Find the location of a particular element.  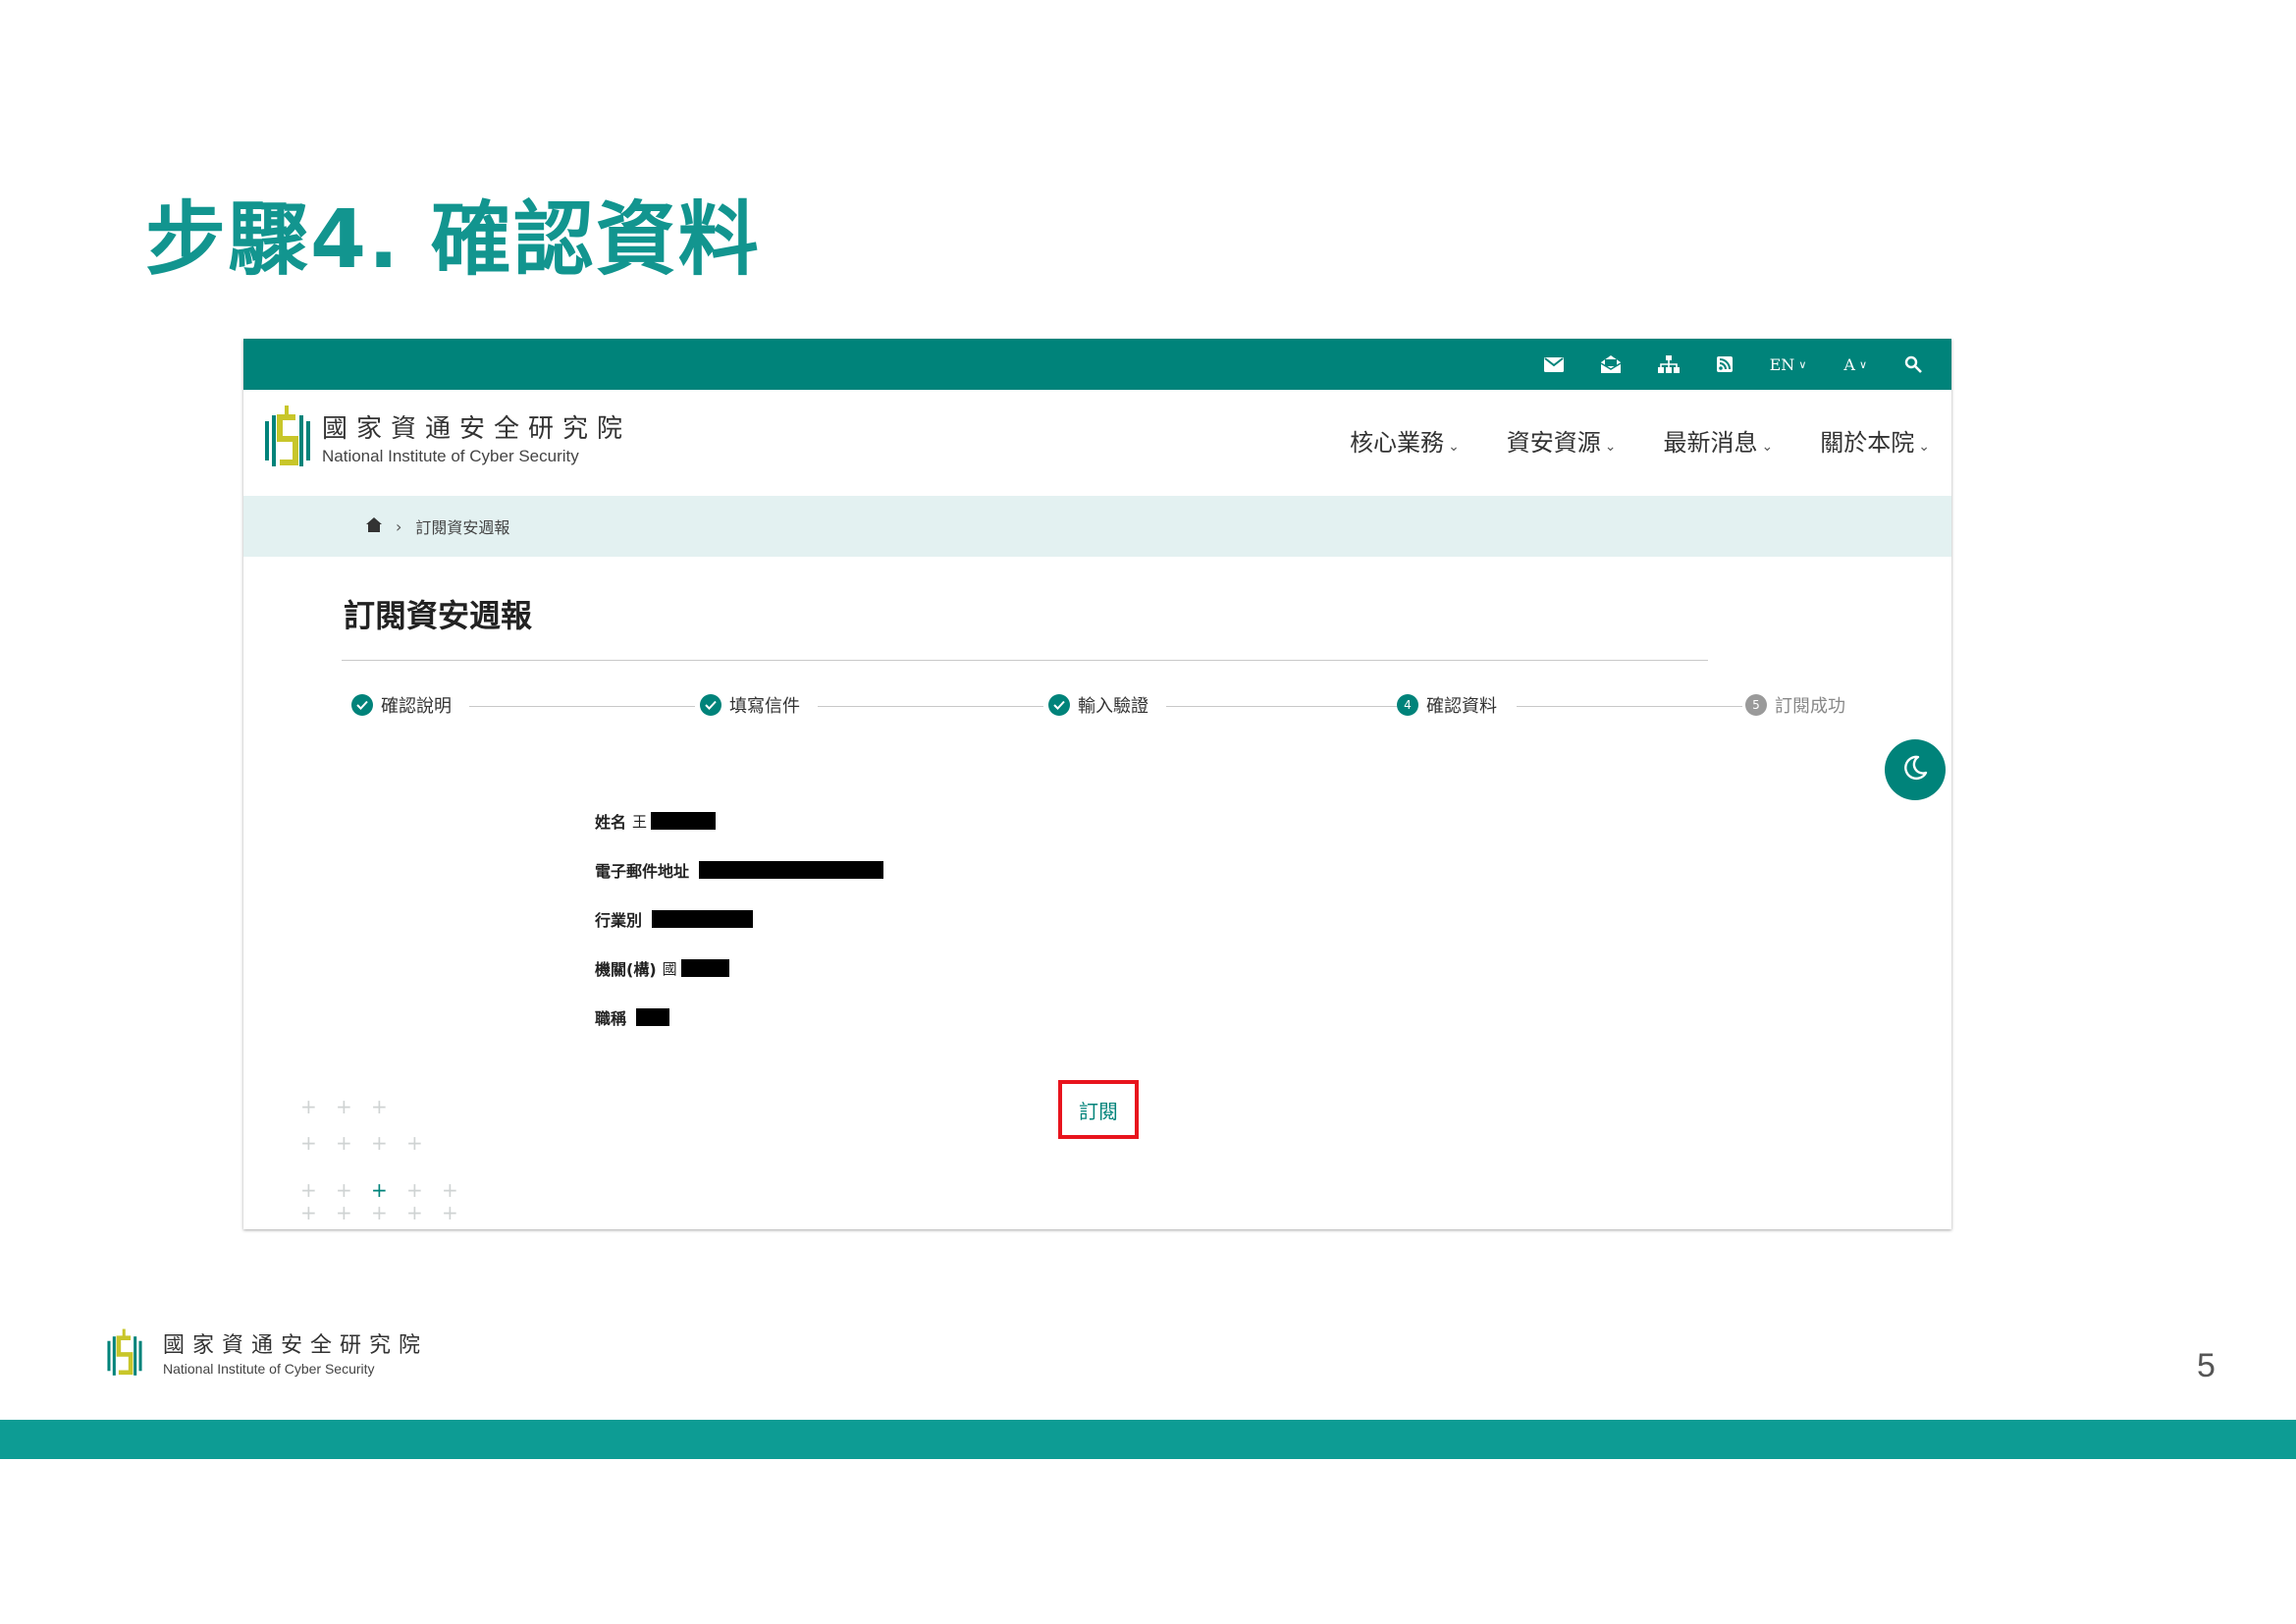

page-heading: 訂閱資安週報 is located at coordinates (438, 615).